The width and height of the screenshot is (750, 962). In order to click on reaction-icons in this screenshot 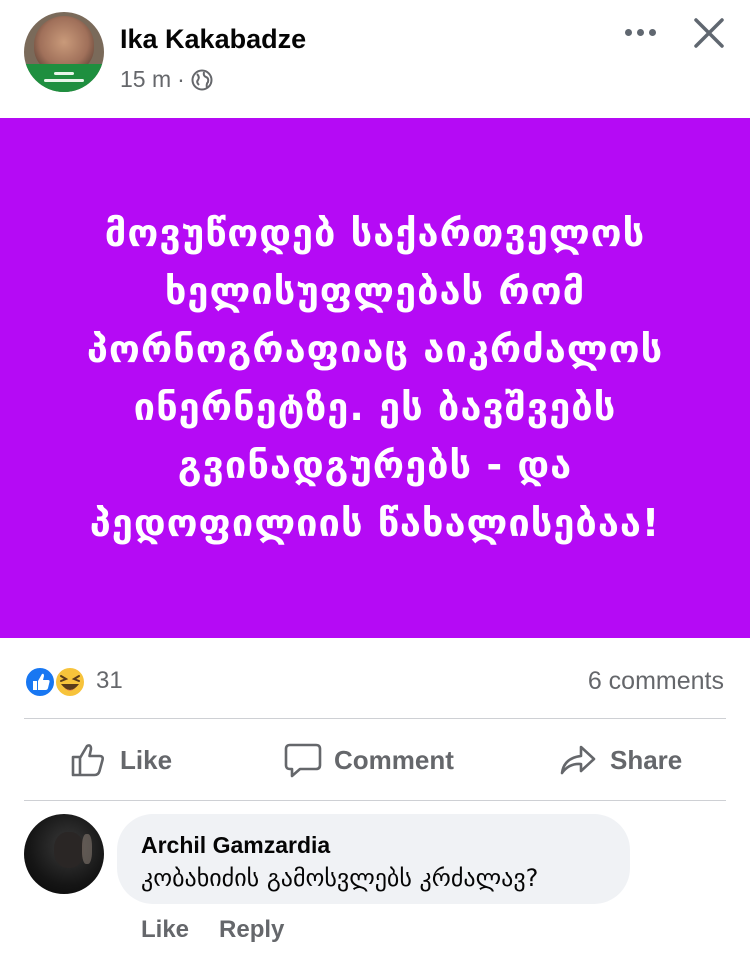, I will do `click(56, 682)`.